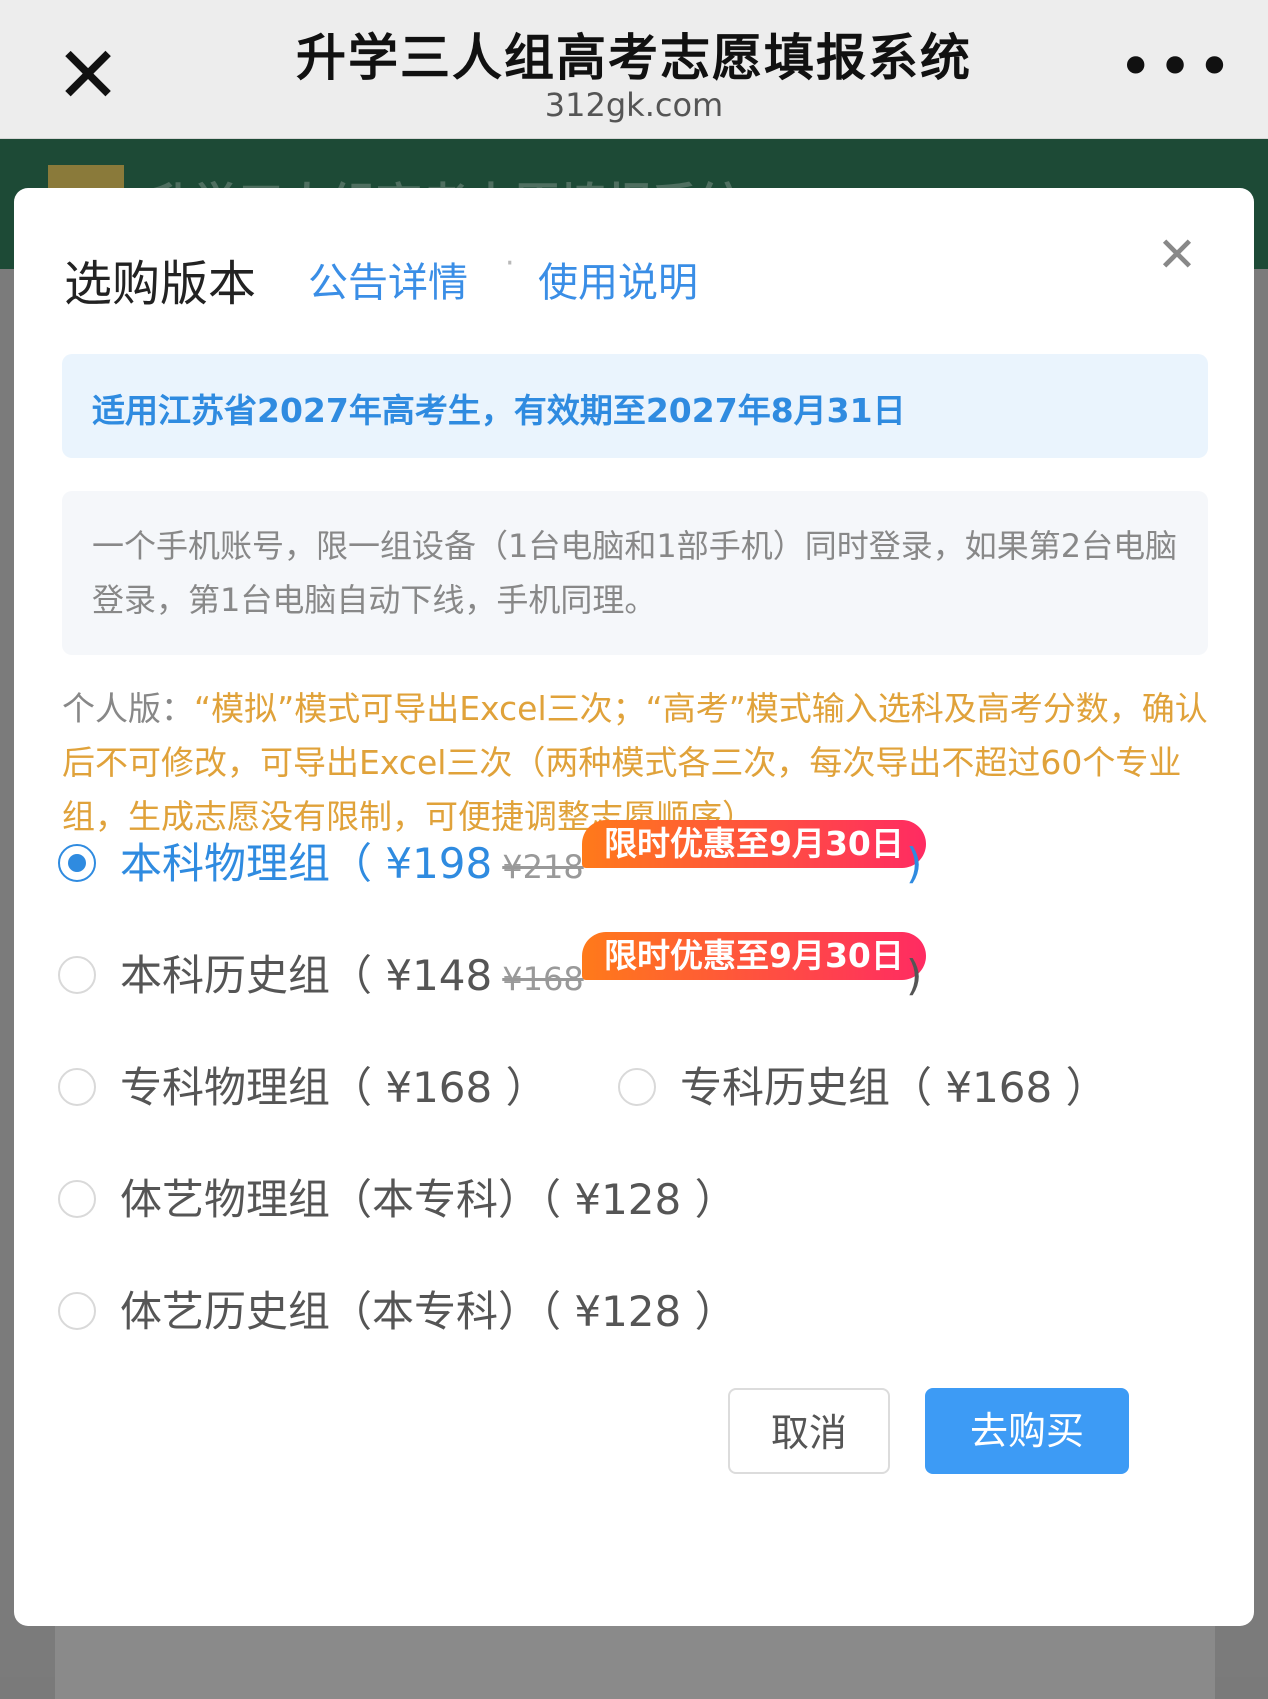 Image resolution: width=1268 pixels, height=1699 pixels. I want to click on option-college-history: 专科历史组（ ¥168 ）, so click(863, 1088).